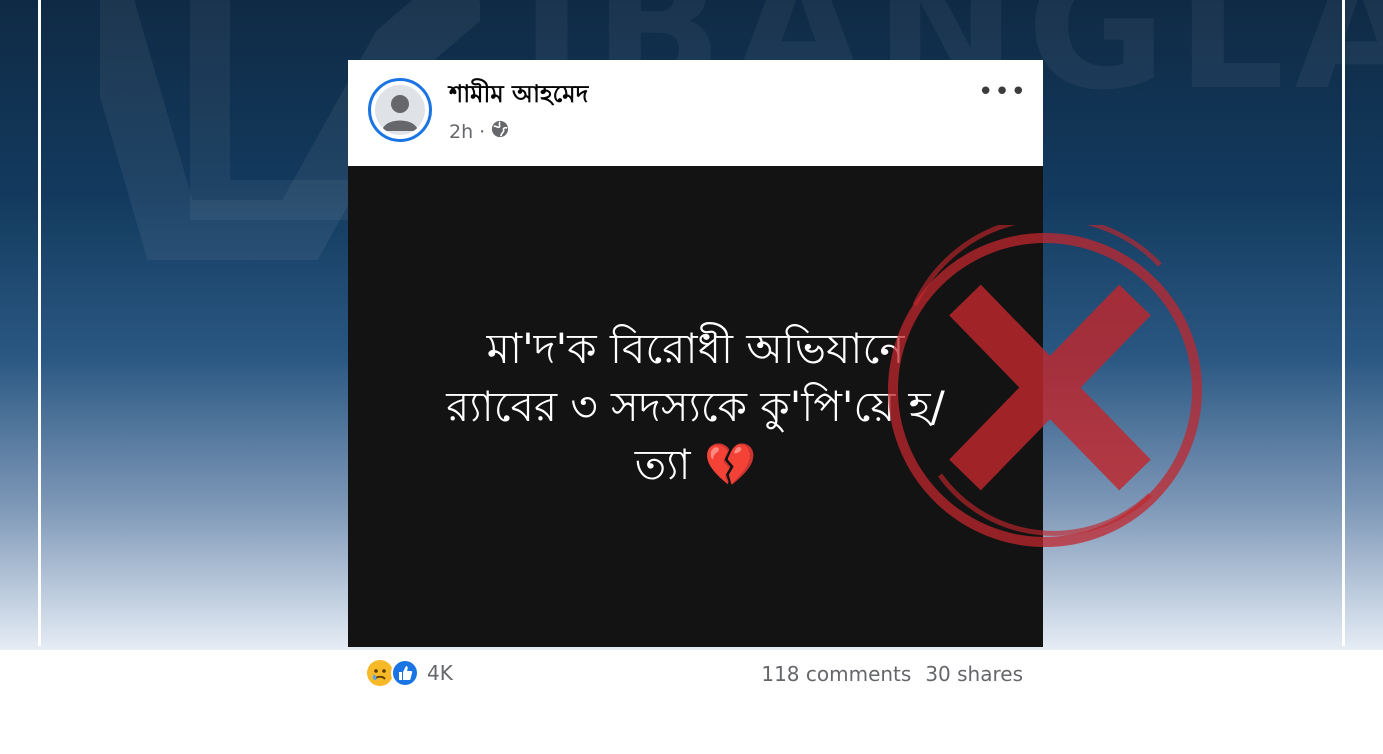  Describe the element at coordinates (440, 673) in the screenshot. I see `reaction-count: 4K` at that location.